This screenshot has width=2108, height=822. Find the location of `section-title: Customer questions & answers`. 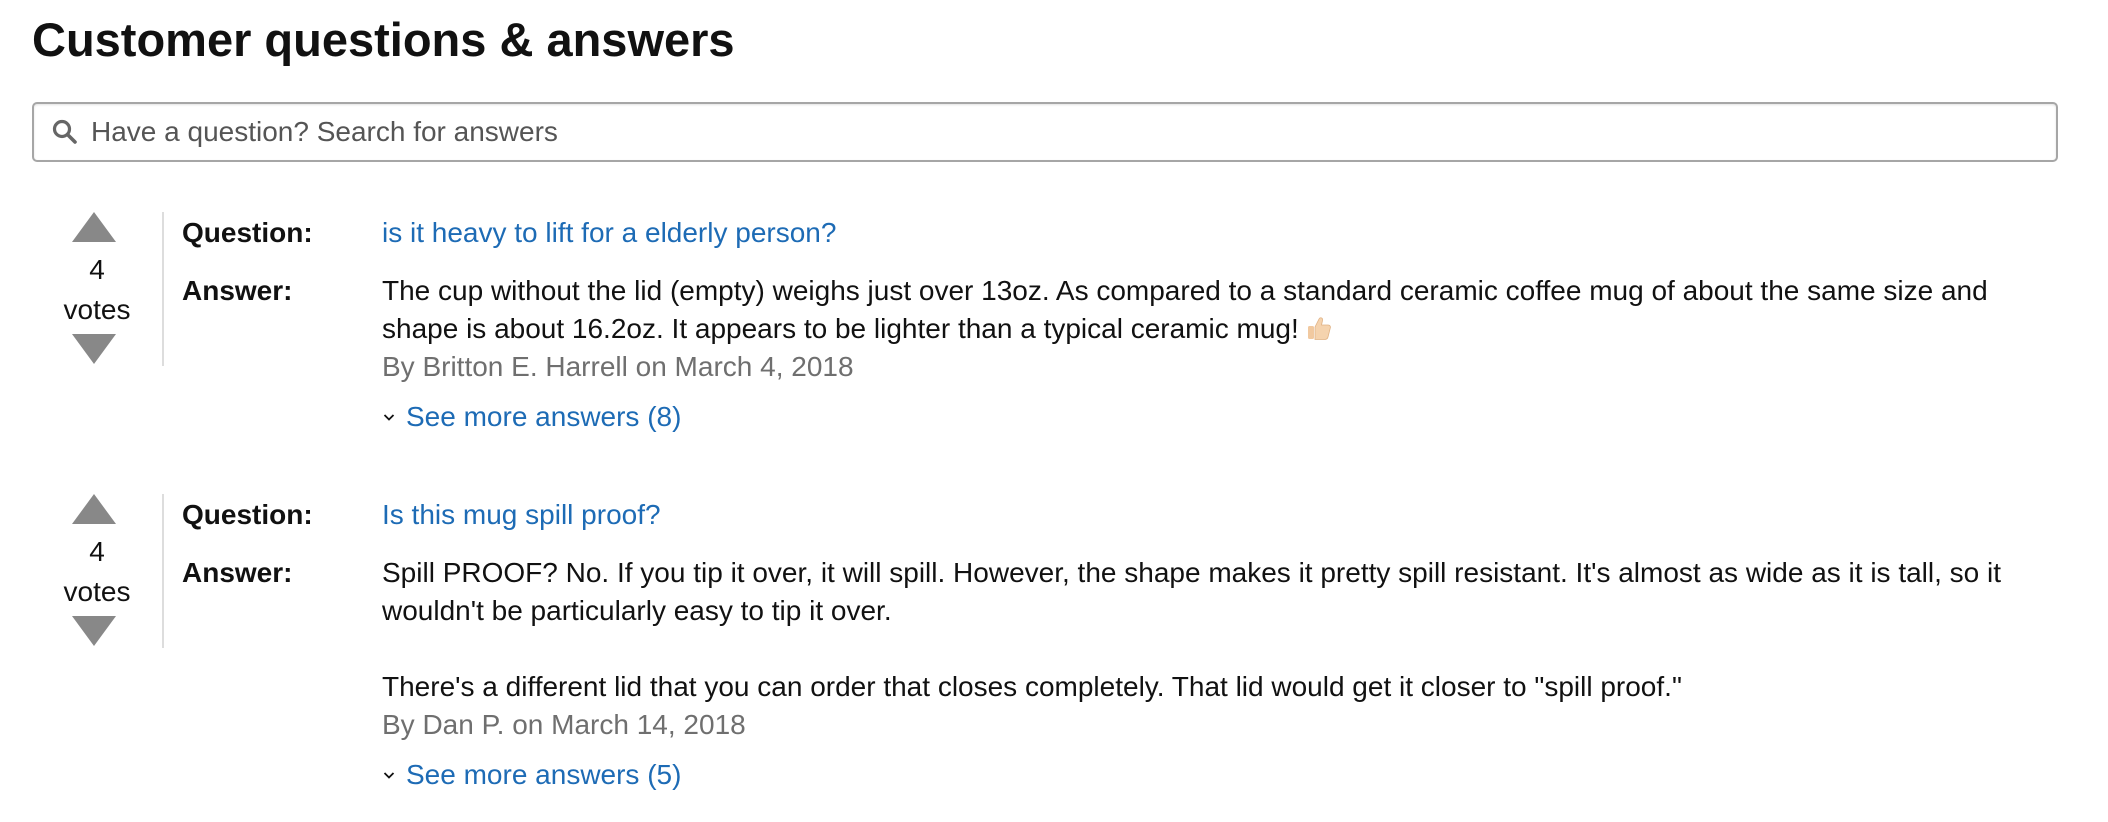

section-title: Customer questions & answers is located at coordinates (383, 39).